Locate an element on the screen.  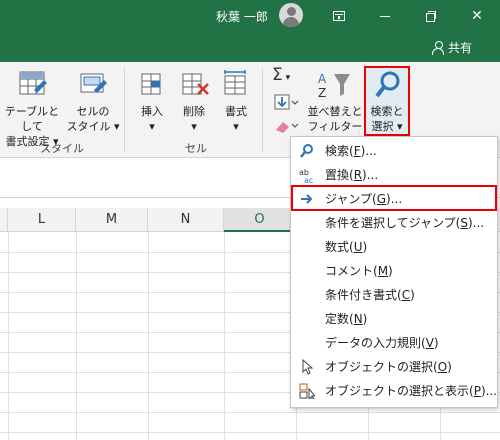
title-bar: 秋葉 一郎 ✕ is located at coordinates (250, 16).